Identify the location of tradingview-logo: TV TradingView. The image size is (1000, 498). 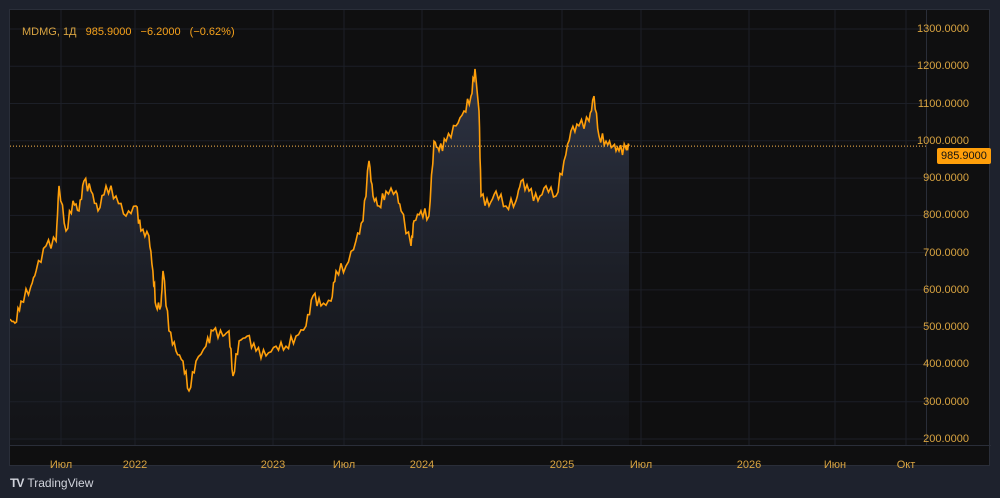
(51, 483).